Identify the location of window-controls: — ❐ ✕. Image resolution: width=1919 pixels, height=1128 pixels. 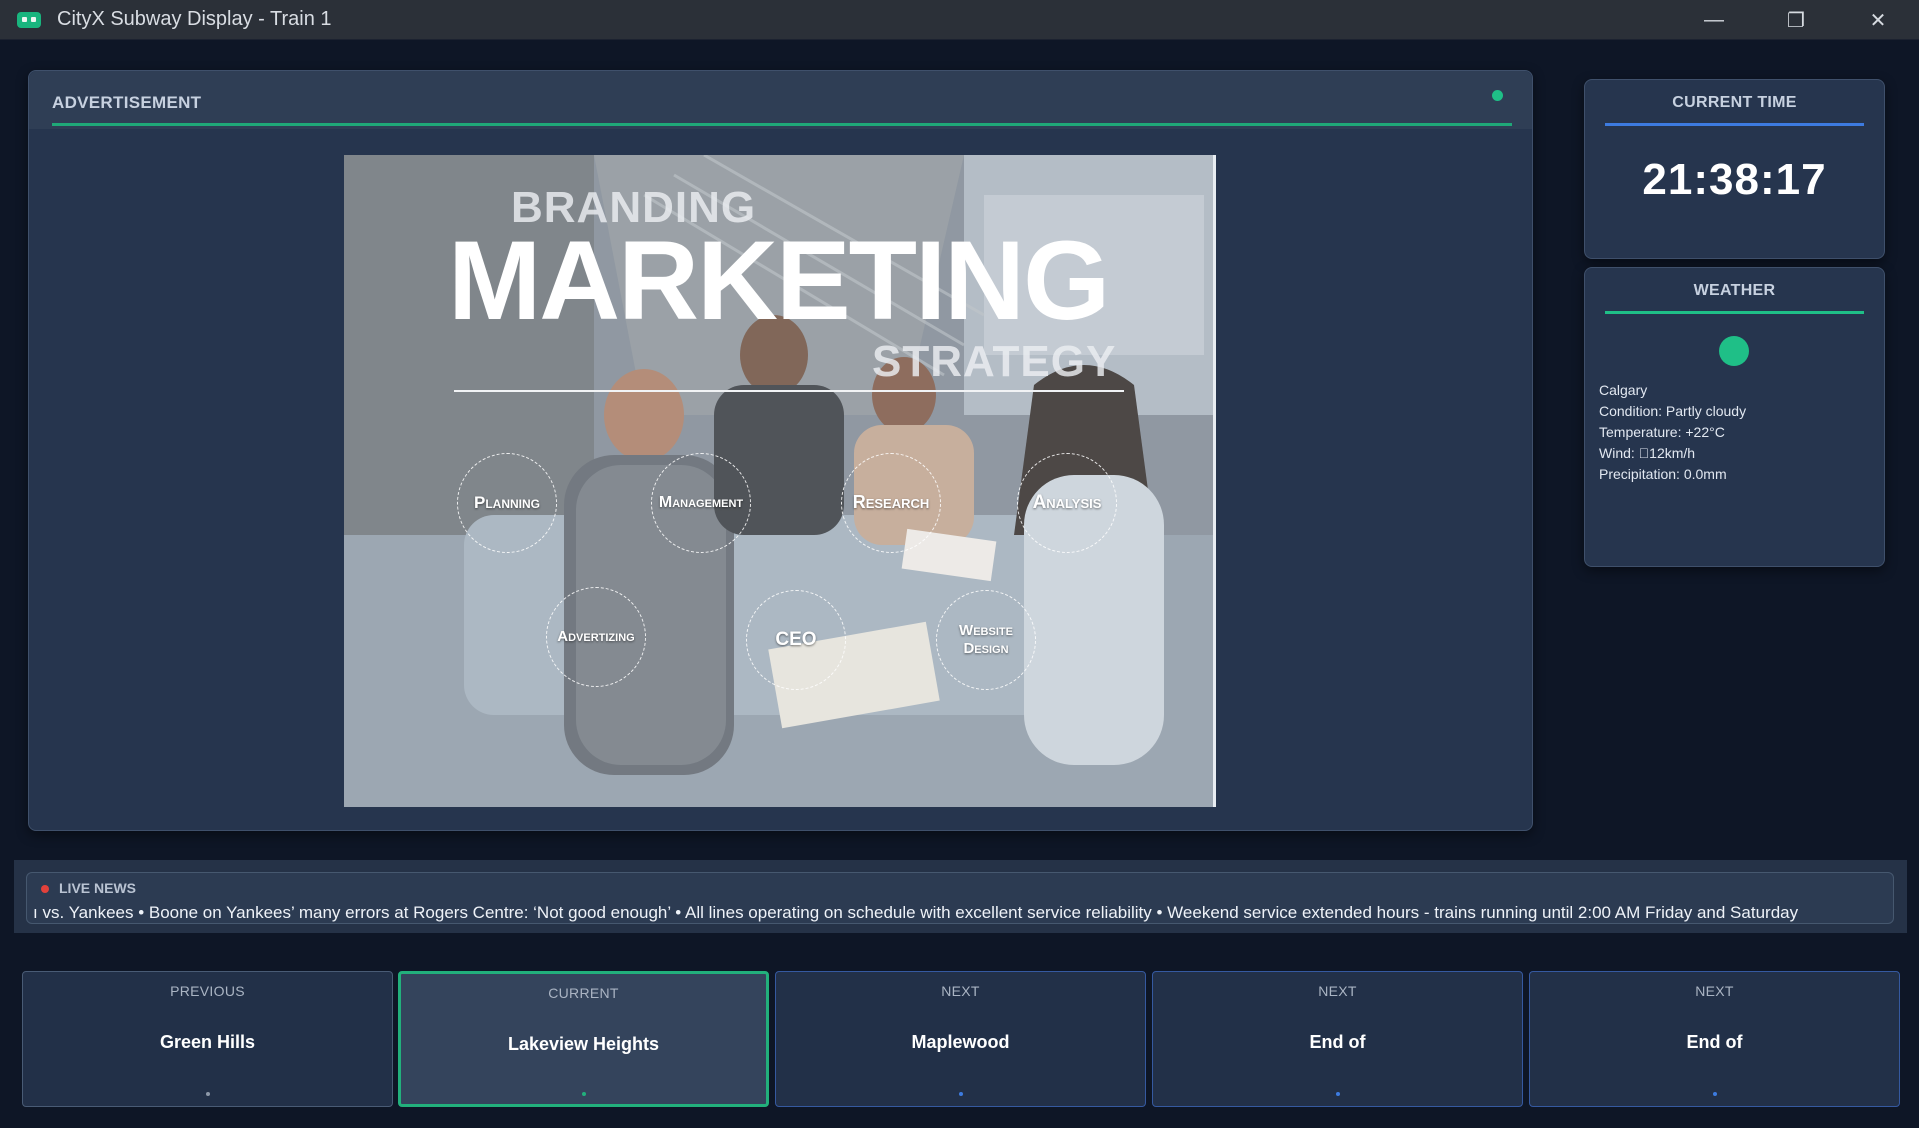
(1796, 20).